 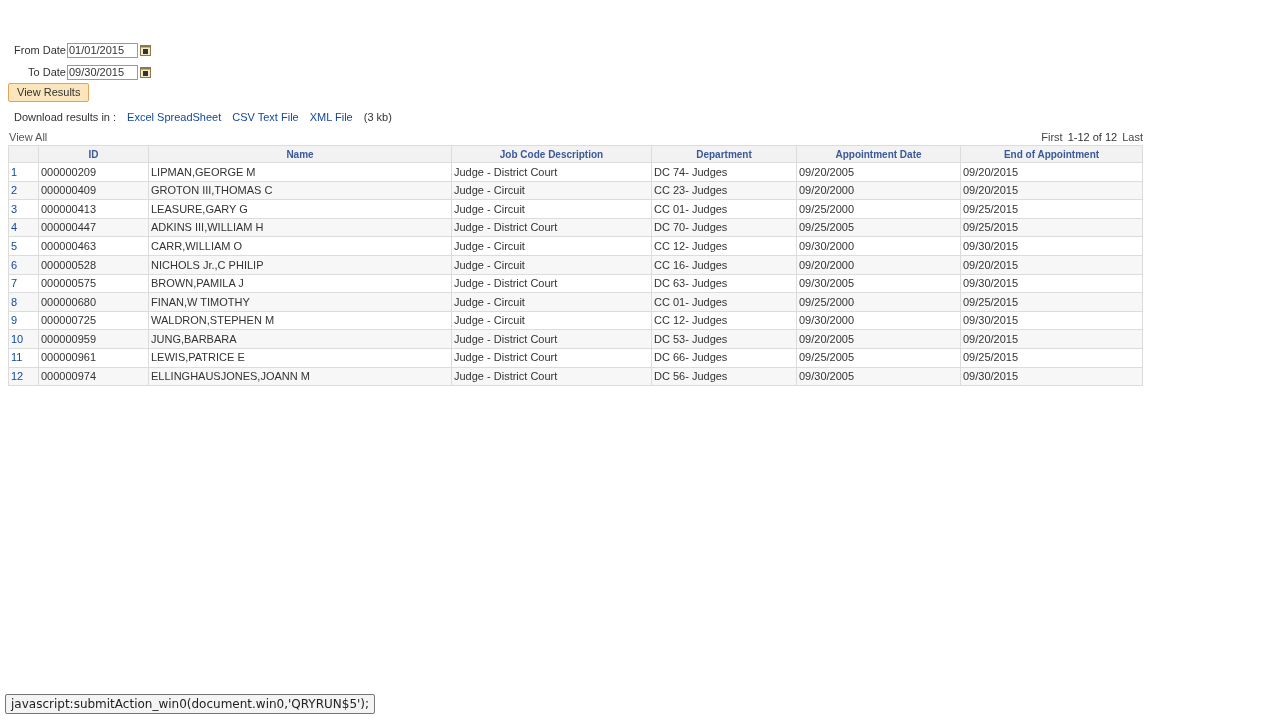 What do you see at coordinates (49, 92) in the screenshot?
I see `view-results-button: View Results` at bounding box center [49, 92].